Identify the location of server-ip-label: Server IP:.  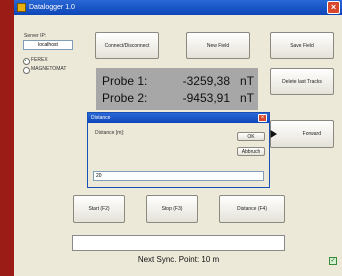
(35, 36).